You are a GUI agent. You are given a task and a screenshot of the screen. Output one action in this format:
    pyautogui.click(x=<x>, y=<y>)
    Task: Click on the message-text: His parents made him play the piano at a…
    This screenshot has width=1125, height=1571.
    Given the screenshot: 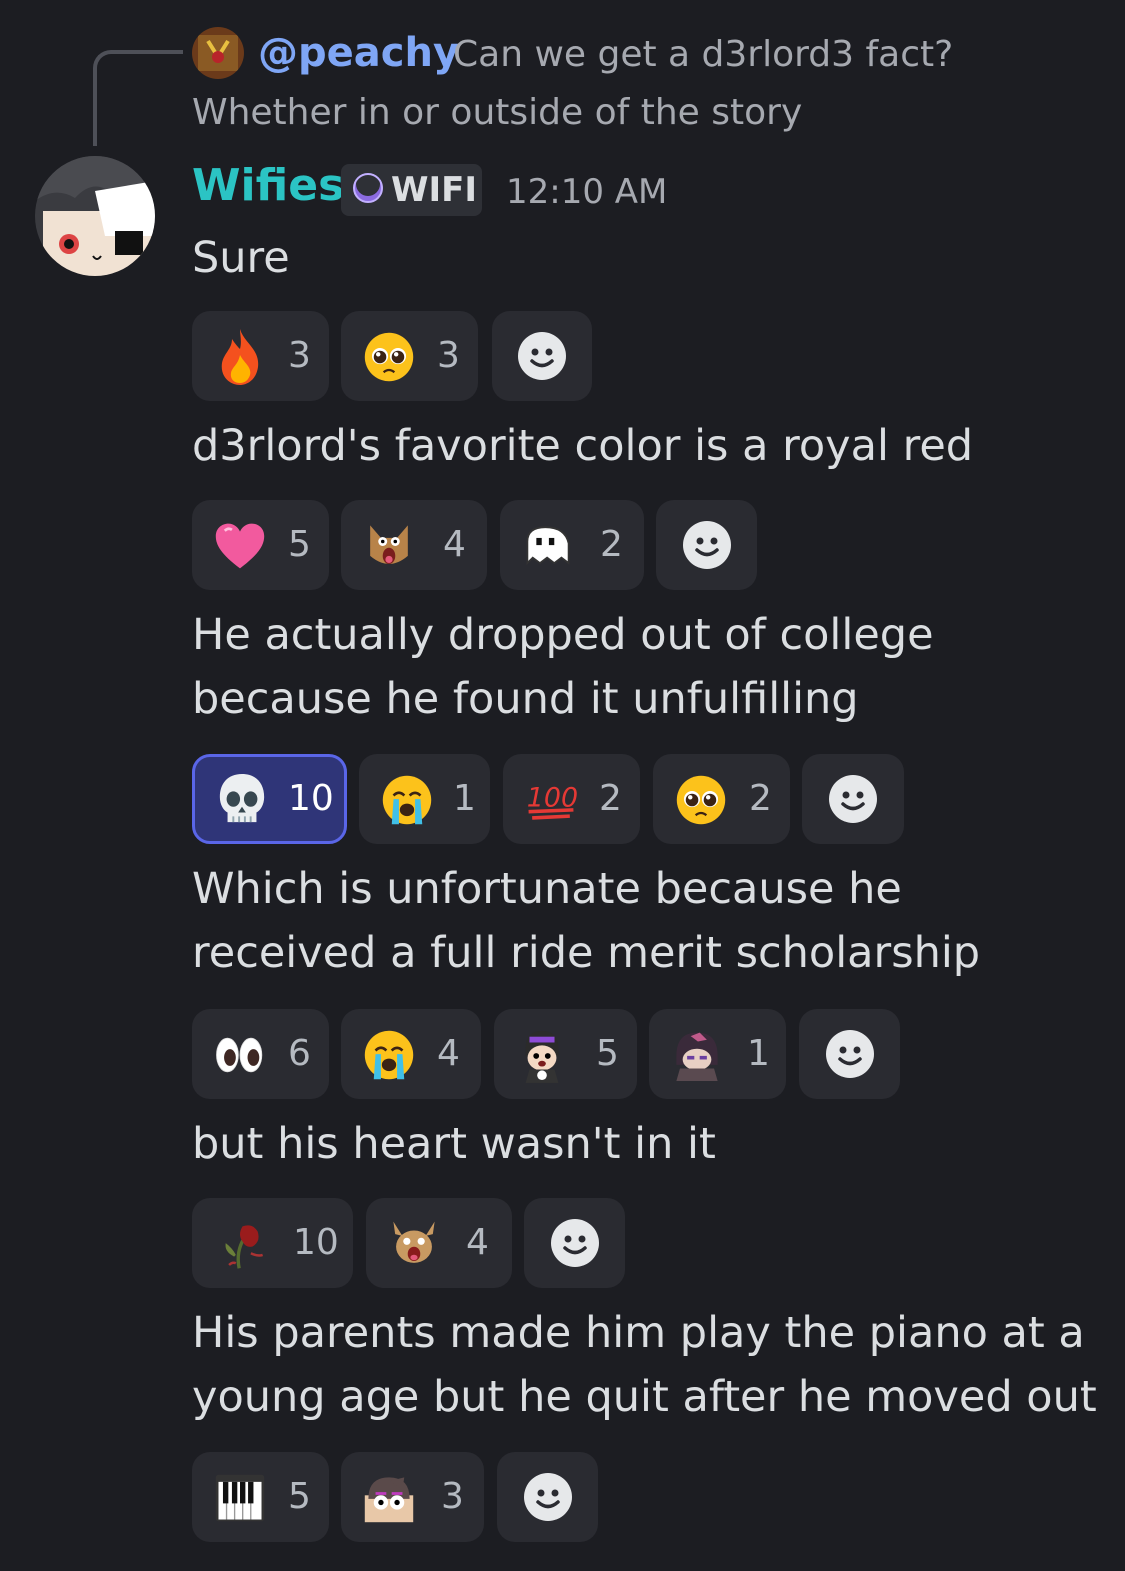 What is the action you would take?
    pyautogui.click(x=644, y=1365)
    